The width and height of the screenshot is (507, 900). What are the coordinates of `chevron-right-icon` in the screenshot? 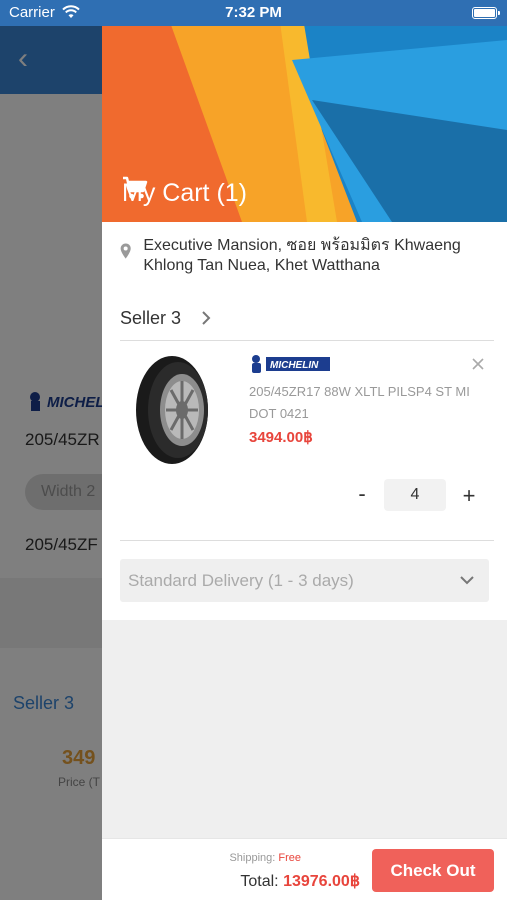 It's located at (206, 318).